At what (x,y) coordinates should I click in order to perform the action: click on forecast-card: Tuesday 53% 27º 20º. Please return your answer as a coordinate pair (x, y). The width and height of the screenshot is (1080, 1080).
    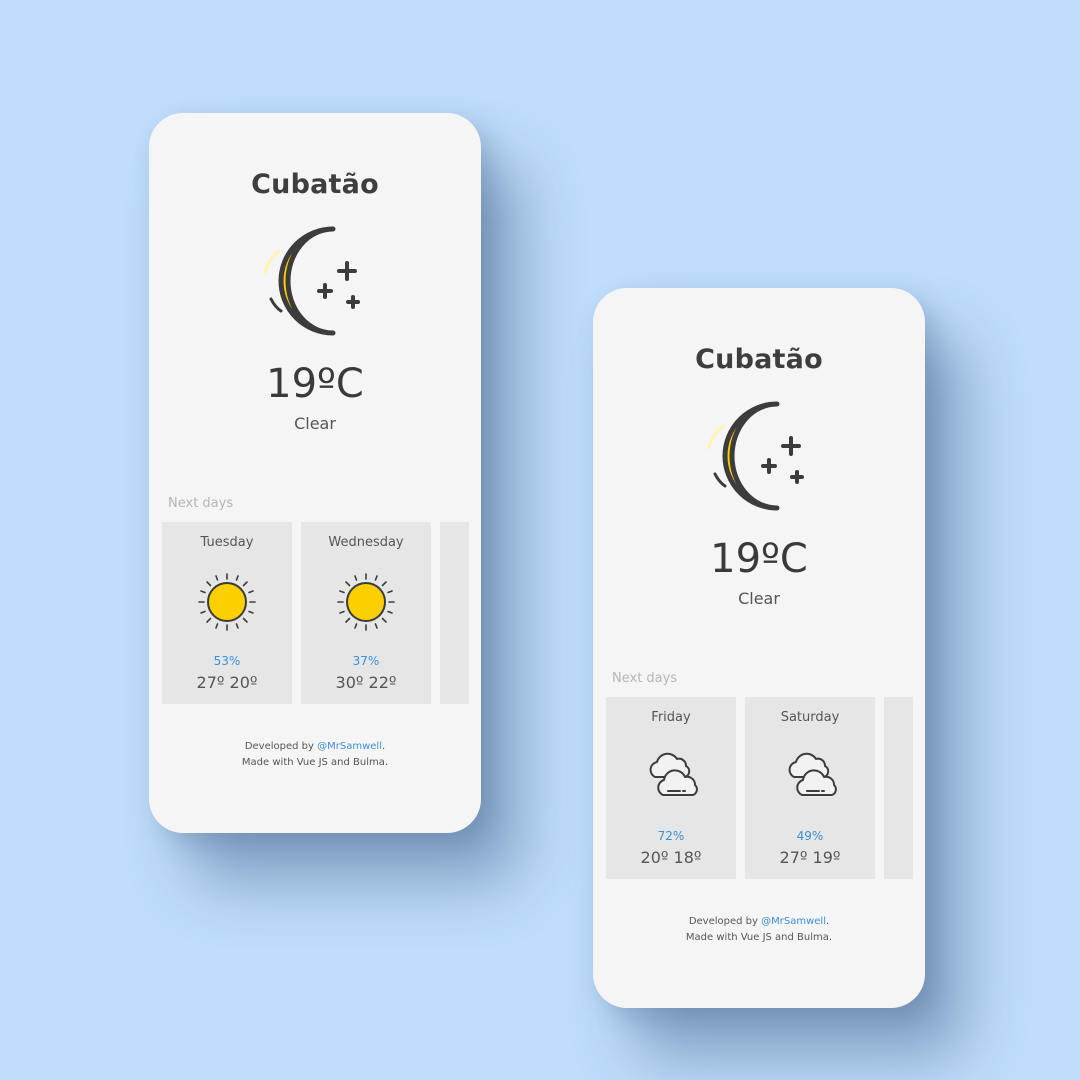
    Looking at the image, I should click on (227, 613).